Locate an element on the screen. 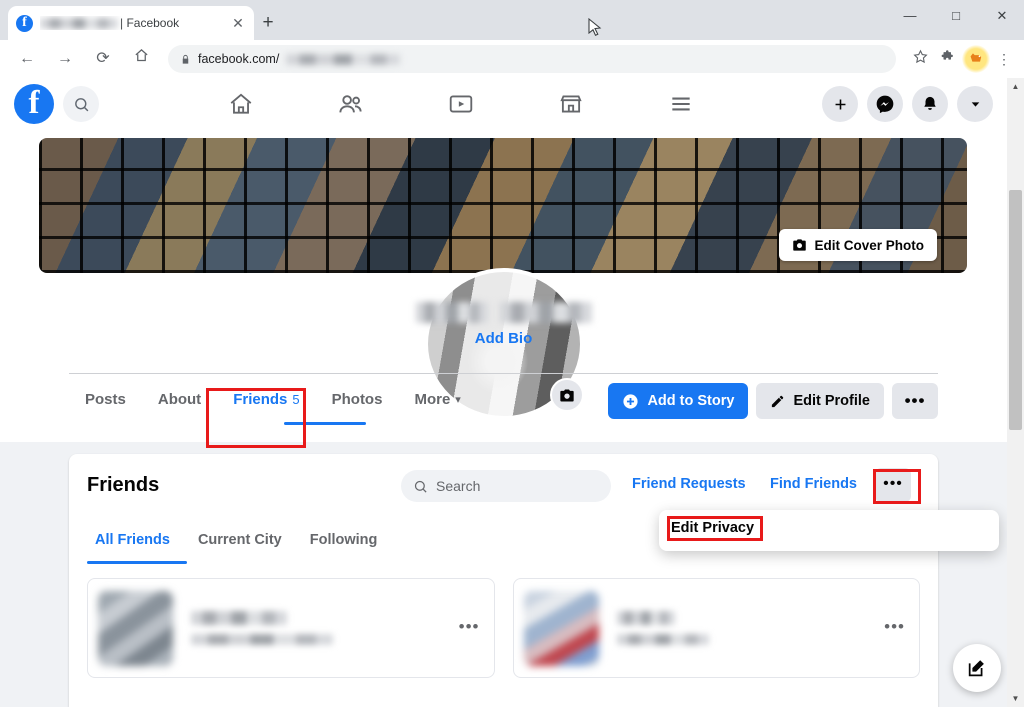  plus-icon is located at coordinates (840, 104).